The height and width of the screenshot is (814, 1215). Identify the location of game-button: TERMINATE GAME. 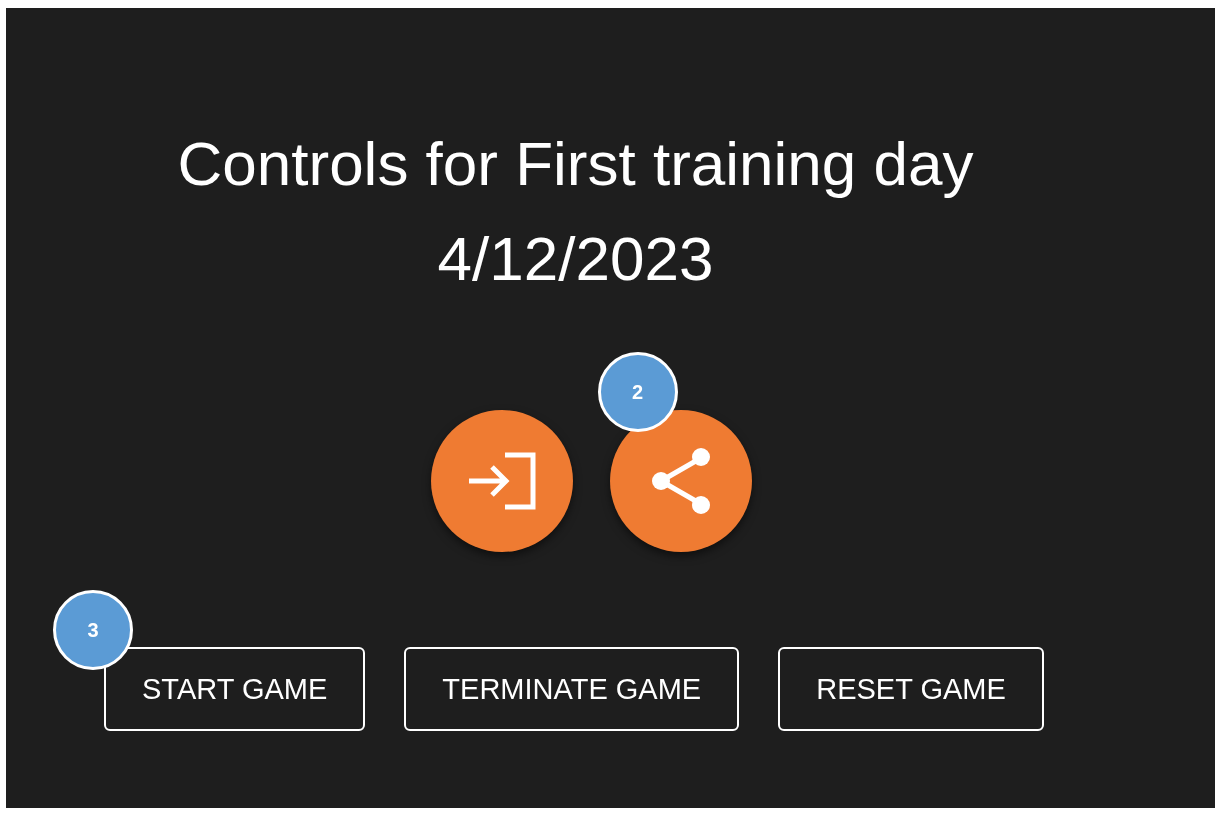
(572, 689).